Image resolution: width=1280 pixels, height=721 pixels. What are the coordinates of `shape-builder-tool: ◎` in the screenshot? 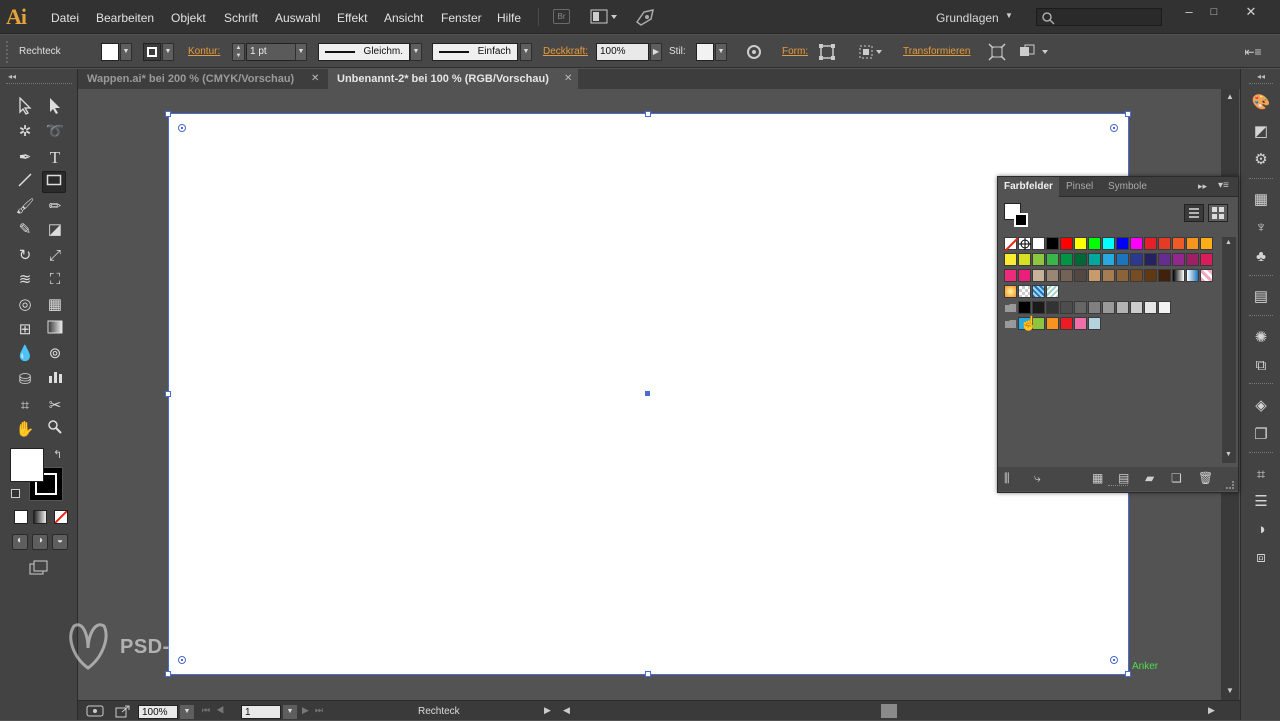 It's located at (25, 305).